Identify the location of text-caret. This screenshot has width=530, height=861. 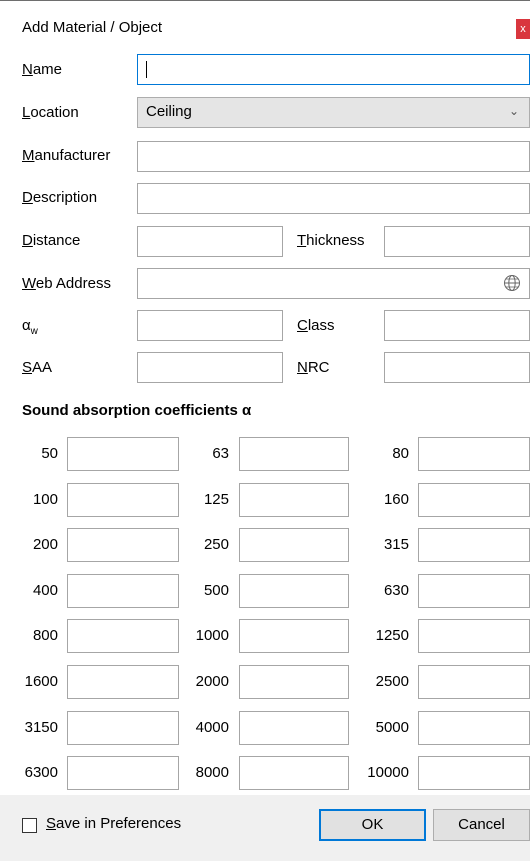
(146, 69).